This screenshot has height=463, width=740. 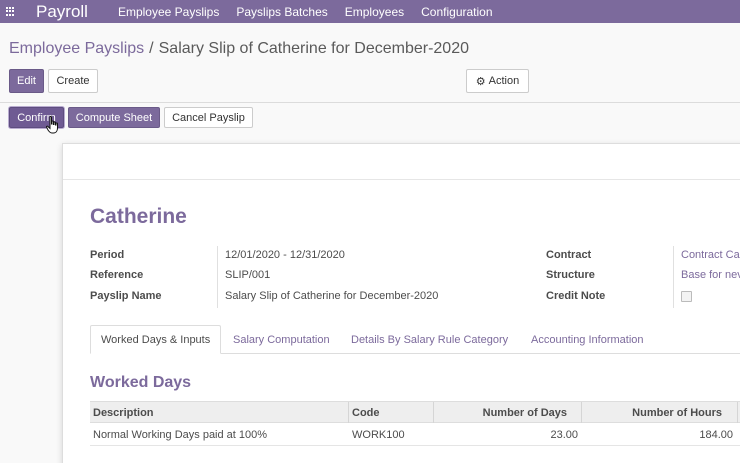 I want to click on worked-days-title: Worked Days, so click(x=141, y=382).